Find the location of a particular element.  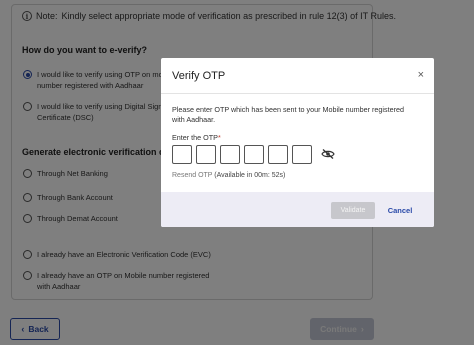

otp-field-label: Enter the OTP* is located at coordinates (196, 137).